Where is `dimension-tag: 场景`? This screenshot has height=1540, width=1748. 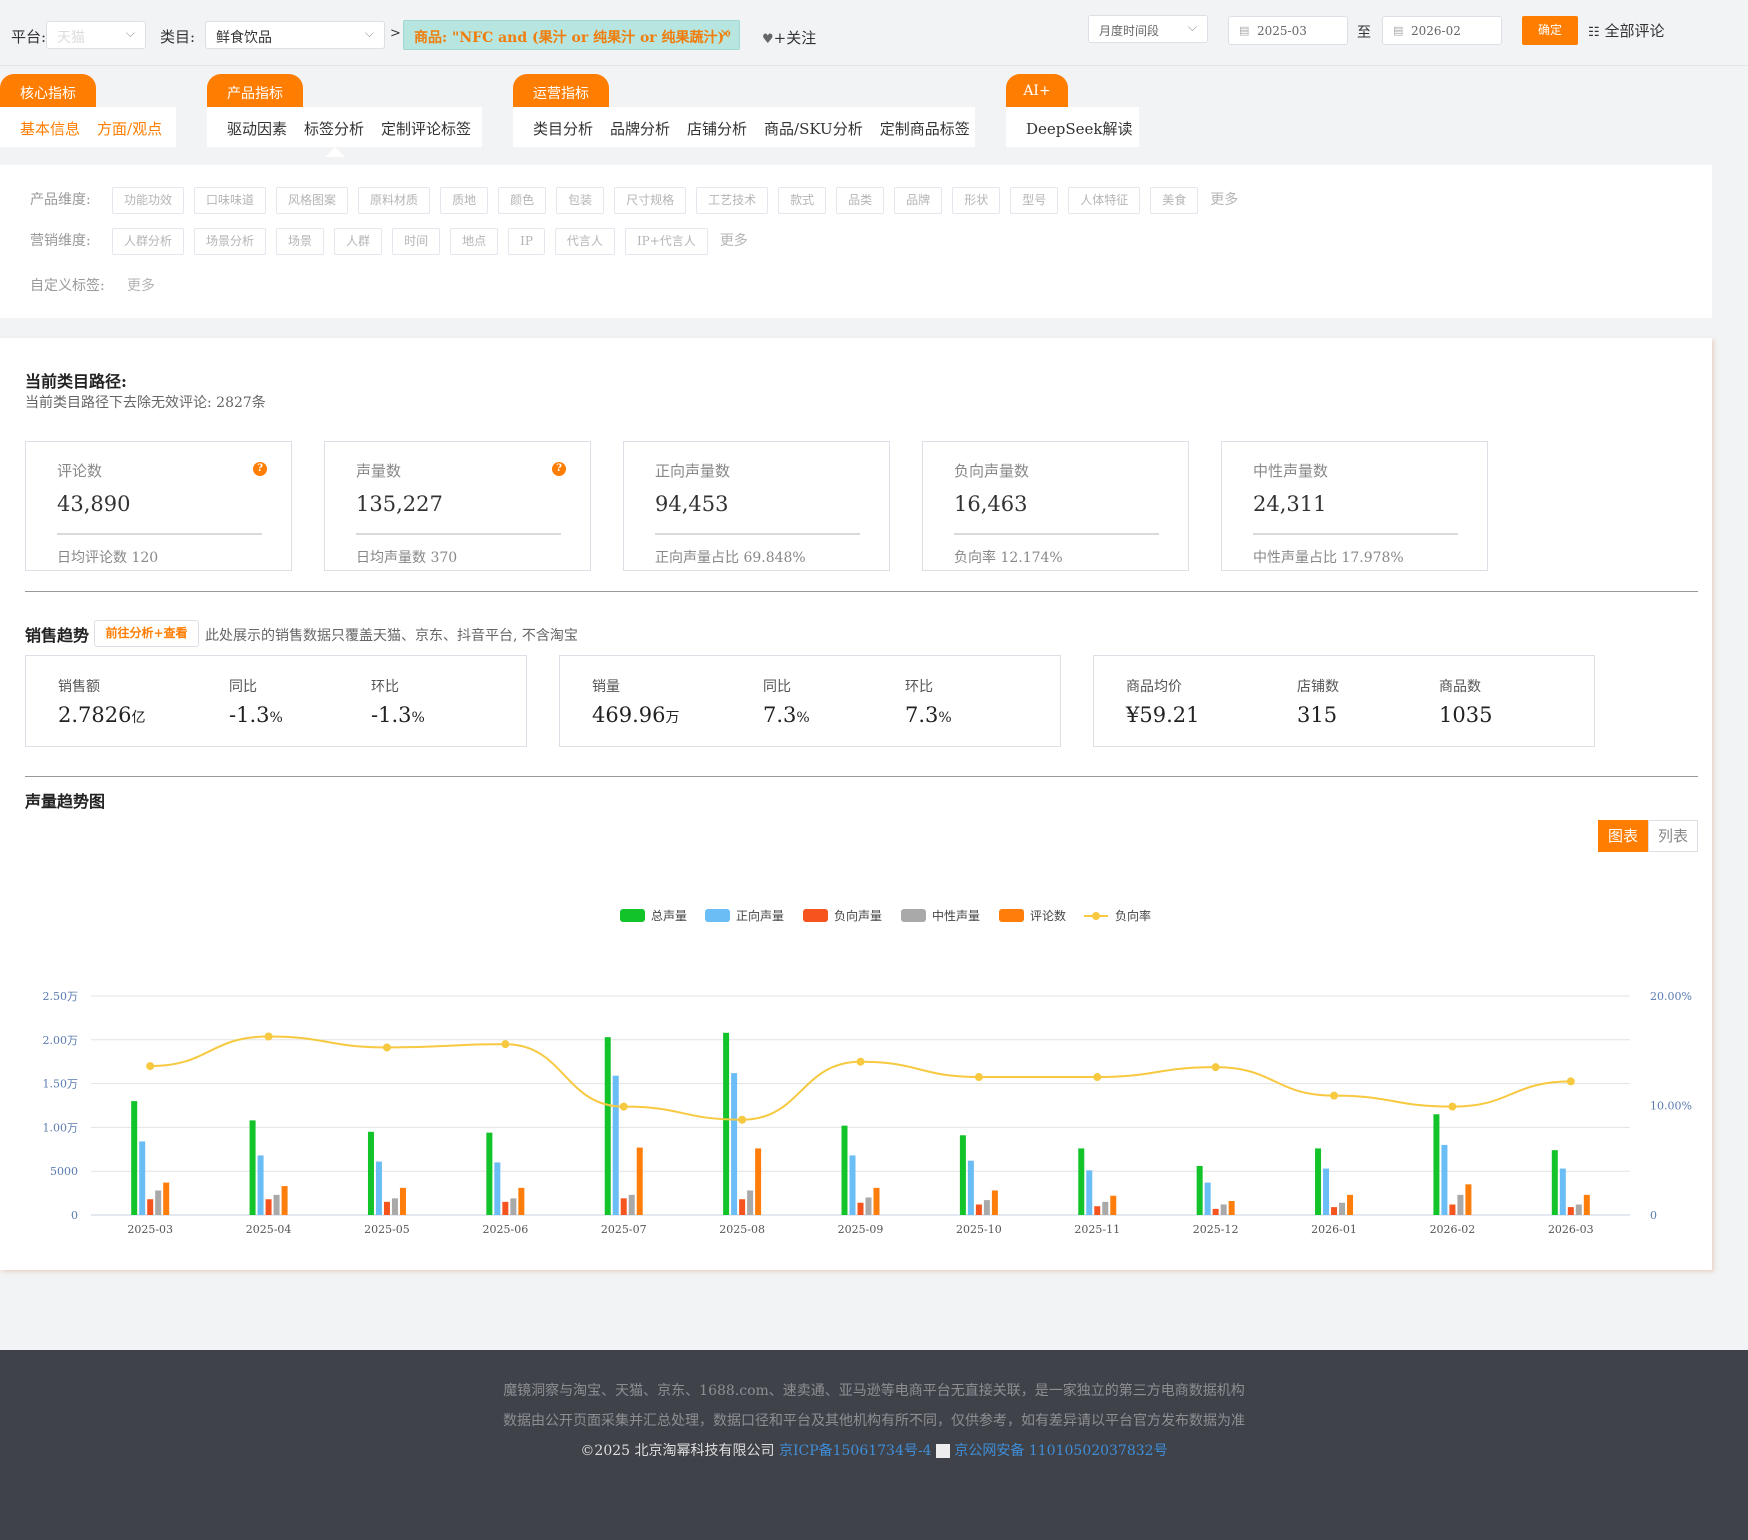 dimension-tag: 场景 is located at coordinates (300, 241).